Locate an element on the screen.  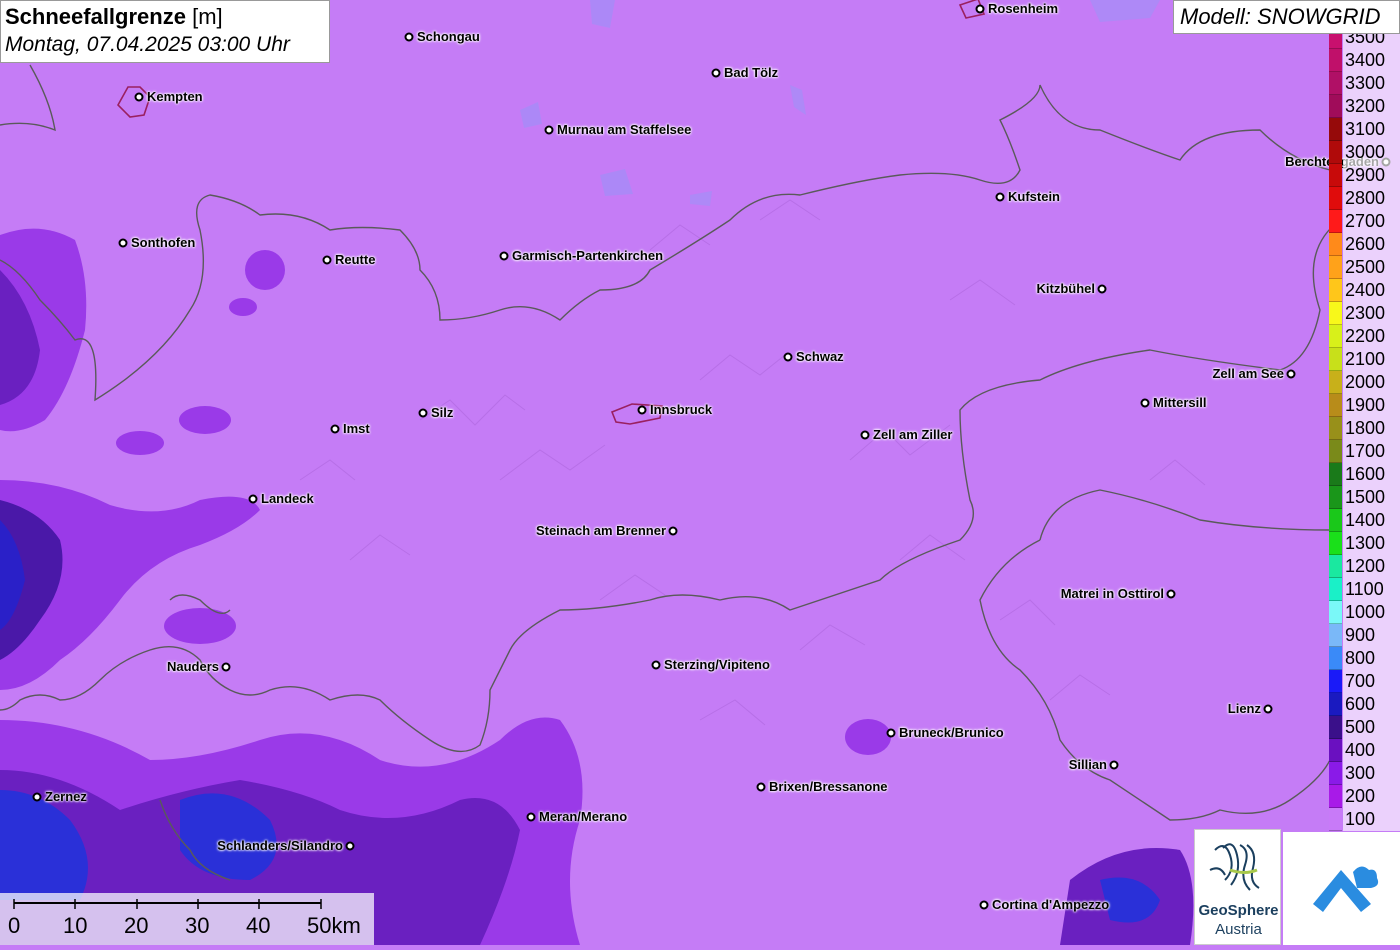
legend-label: 1200 is located at coordinates (1371, 566).